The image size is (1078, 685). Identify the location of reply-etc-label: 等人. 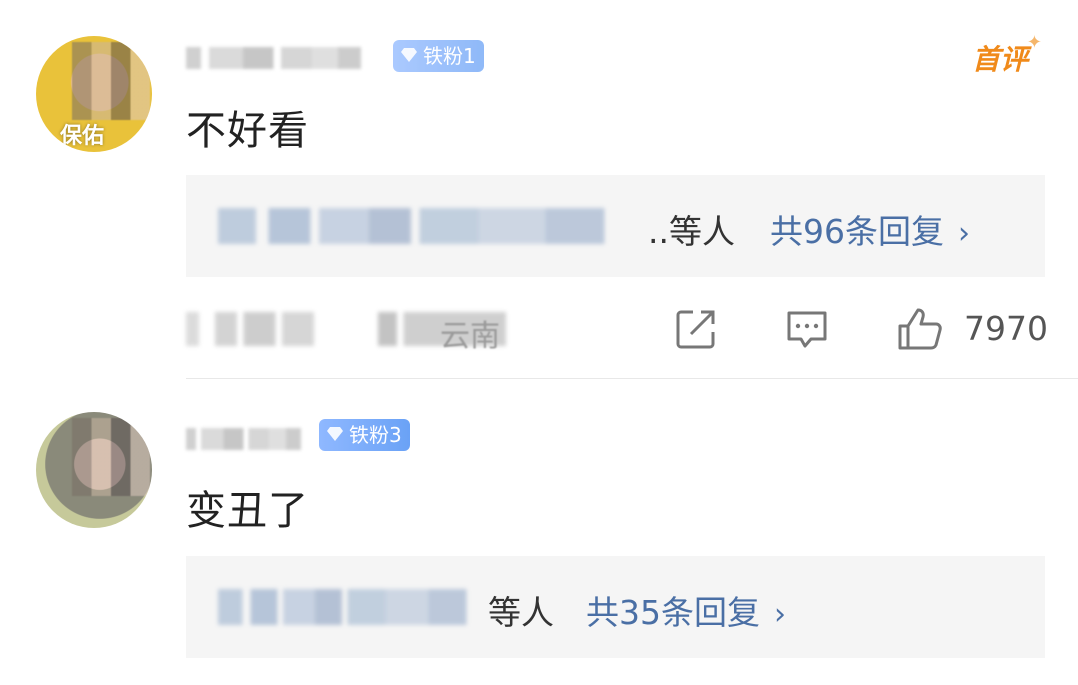
(521, 612).